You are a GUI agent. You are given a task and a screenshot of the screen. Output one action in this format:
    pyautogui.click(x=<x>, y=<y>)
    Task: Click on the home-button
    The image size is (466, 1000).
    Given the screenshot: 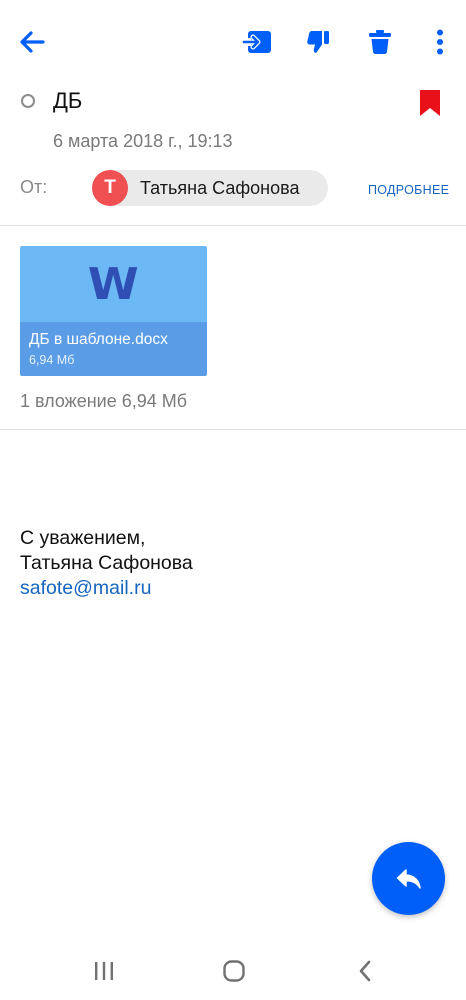 What is the action you would take?
    pyautogui.click(x=234, y=971)
    